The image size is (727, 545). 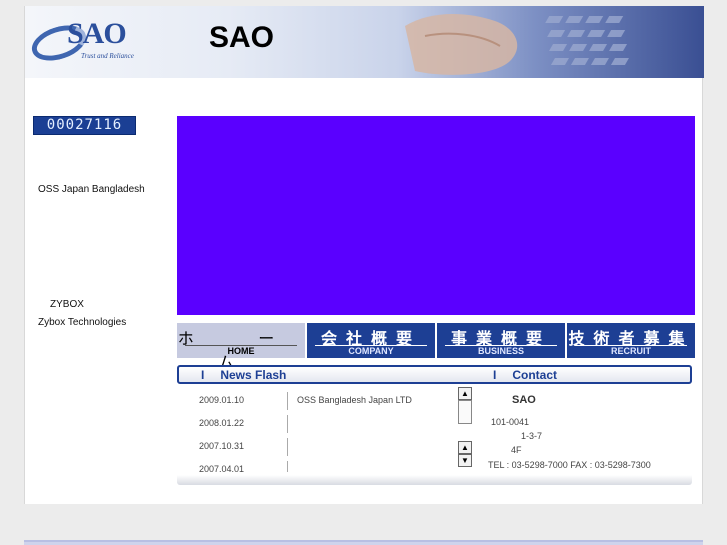 What do you see at coordinates (84, 125) in the screenshot?
I see `visitor-counter: 00027116` at bounding box center [84, 125].